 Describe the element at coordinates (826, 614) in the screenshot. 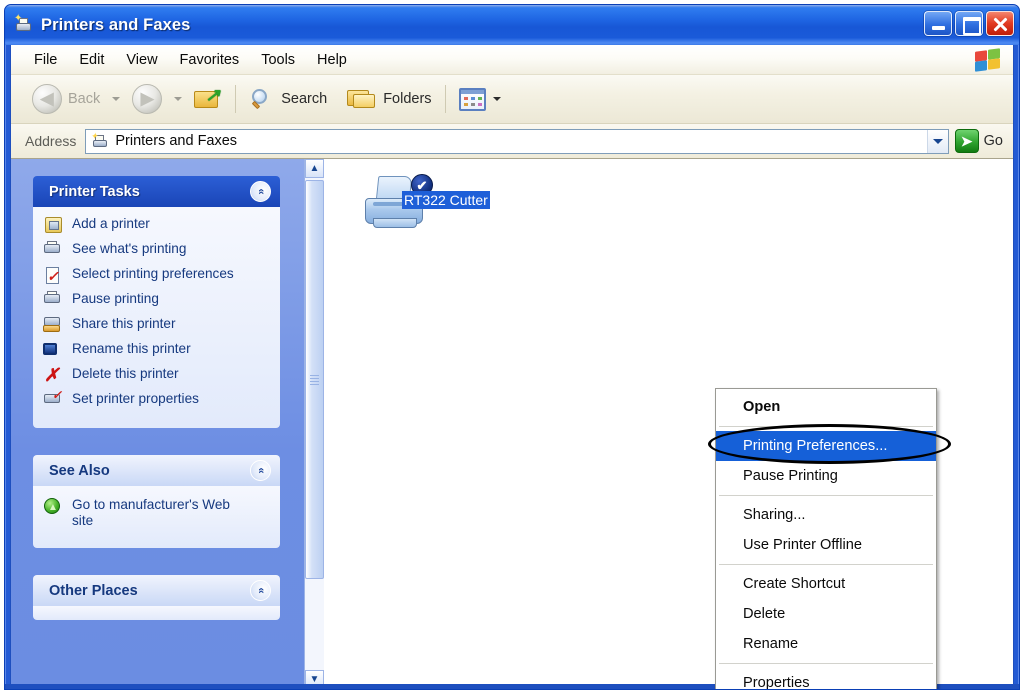

I see `context-menu-item-delete: Delete` at that location.